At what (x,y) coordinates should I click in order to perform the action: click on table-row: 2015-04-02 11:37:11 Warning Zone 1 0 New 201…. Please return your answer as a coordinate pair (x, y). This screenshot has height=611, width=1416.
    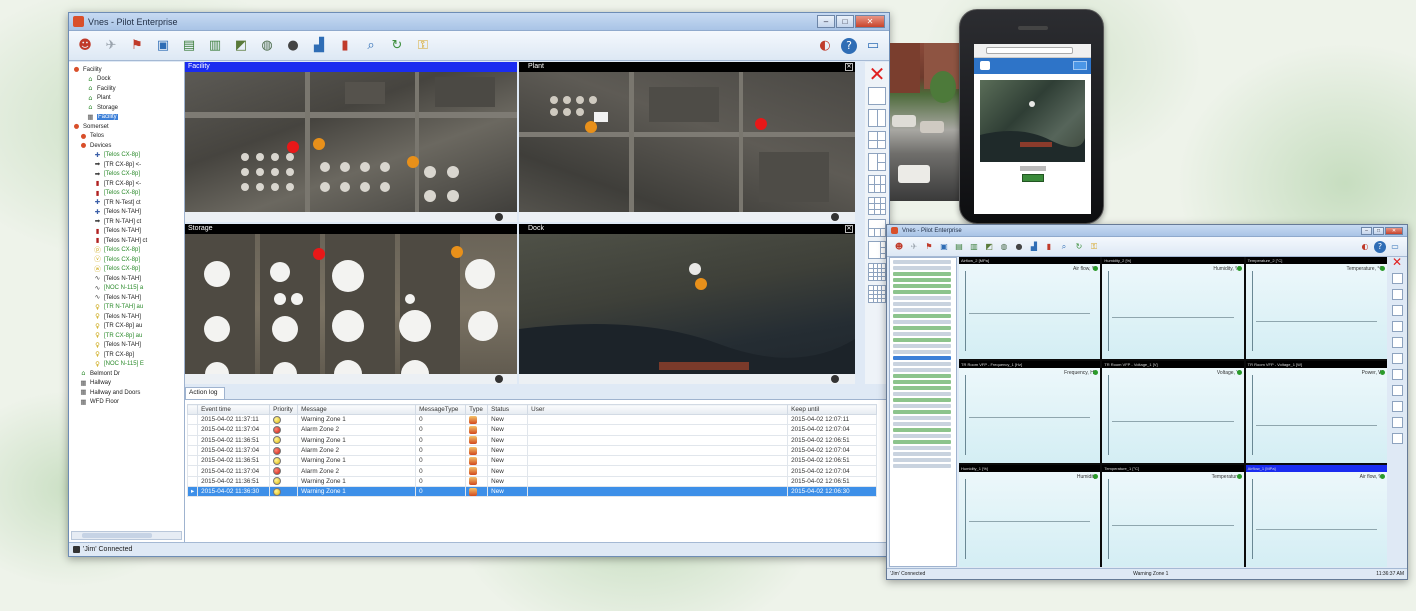
    Looking at the image, I should click on (531, 419).